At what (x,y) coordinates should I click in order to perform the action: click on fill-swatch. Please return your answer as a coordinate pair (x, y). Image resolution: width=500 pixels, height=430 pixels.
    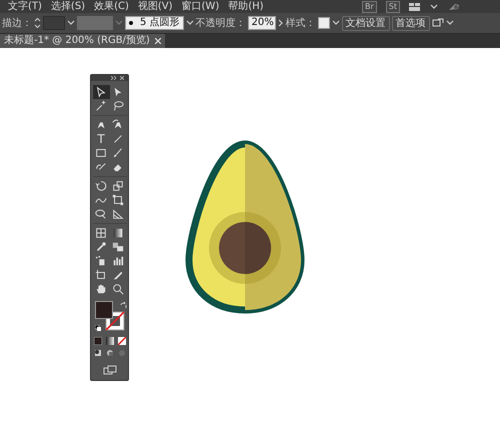
    Looking at the image, I should click on (104, 310).